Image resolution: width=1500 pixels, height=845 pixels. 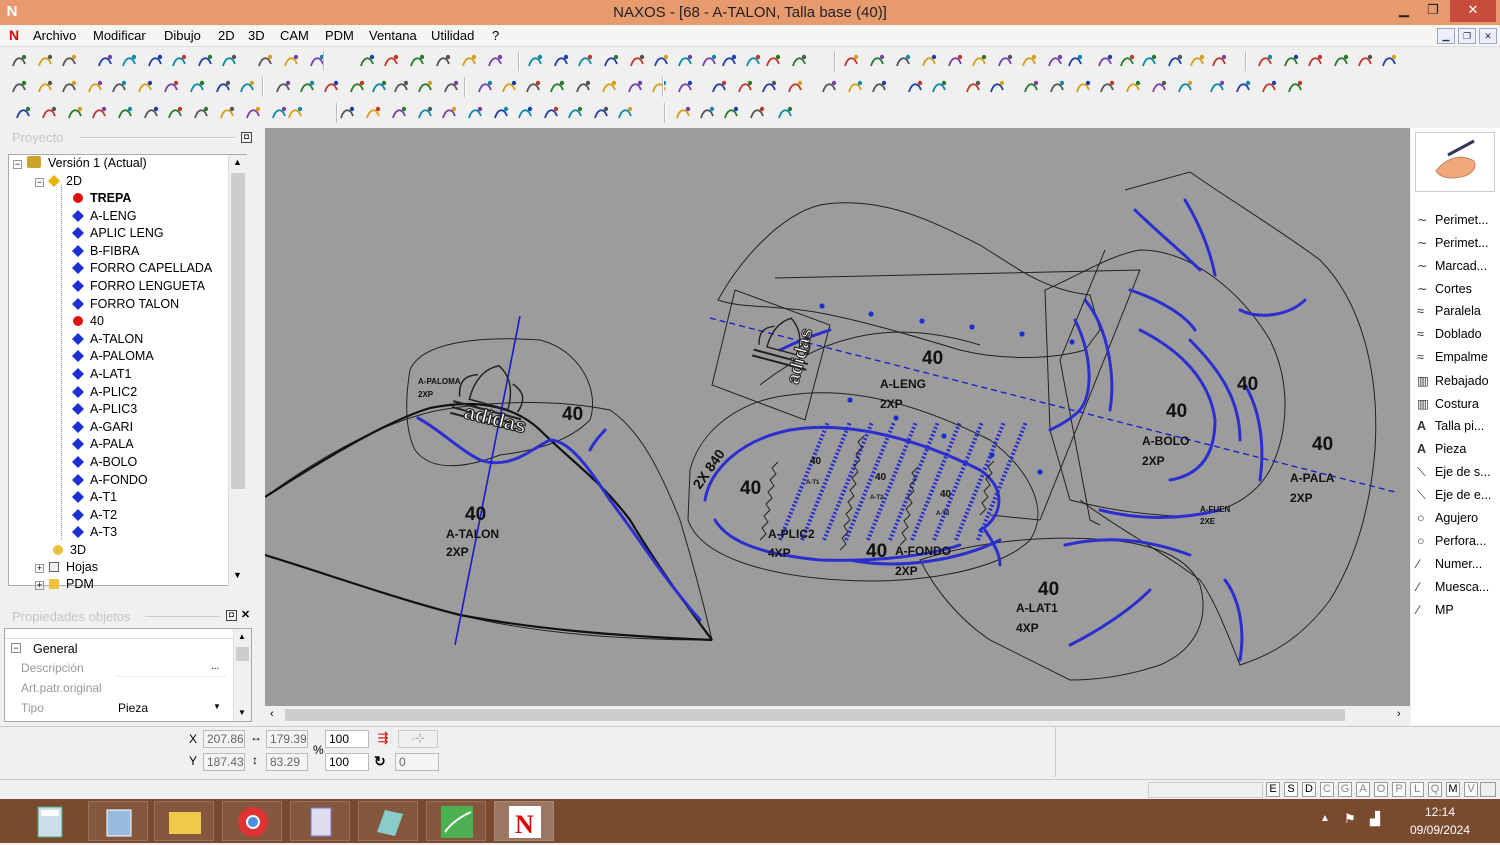 What do you see at coordinates (1399, 789) in the screenshot?
I see `status-toggle-p: P` at bounding box center [1399, 789].